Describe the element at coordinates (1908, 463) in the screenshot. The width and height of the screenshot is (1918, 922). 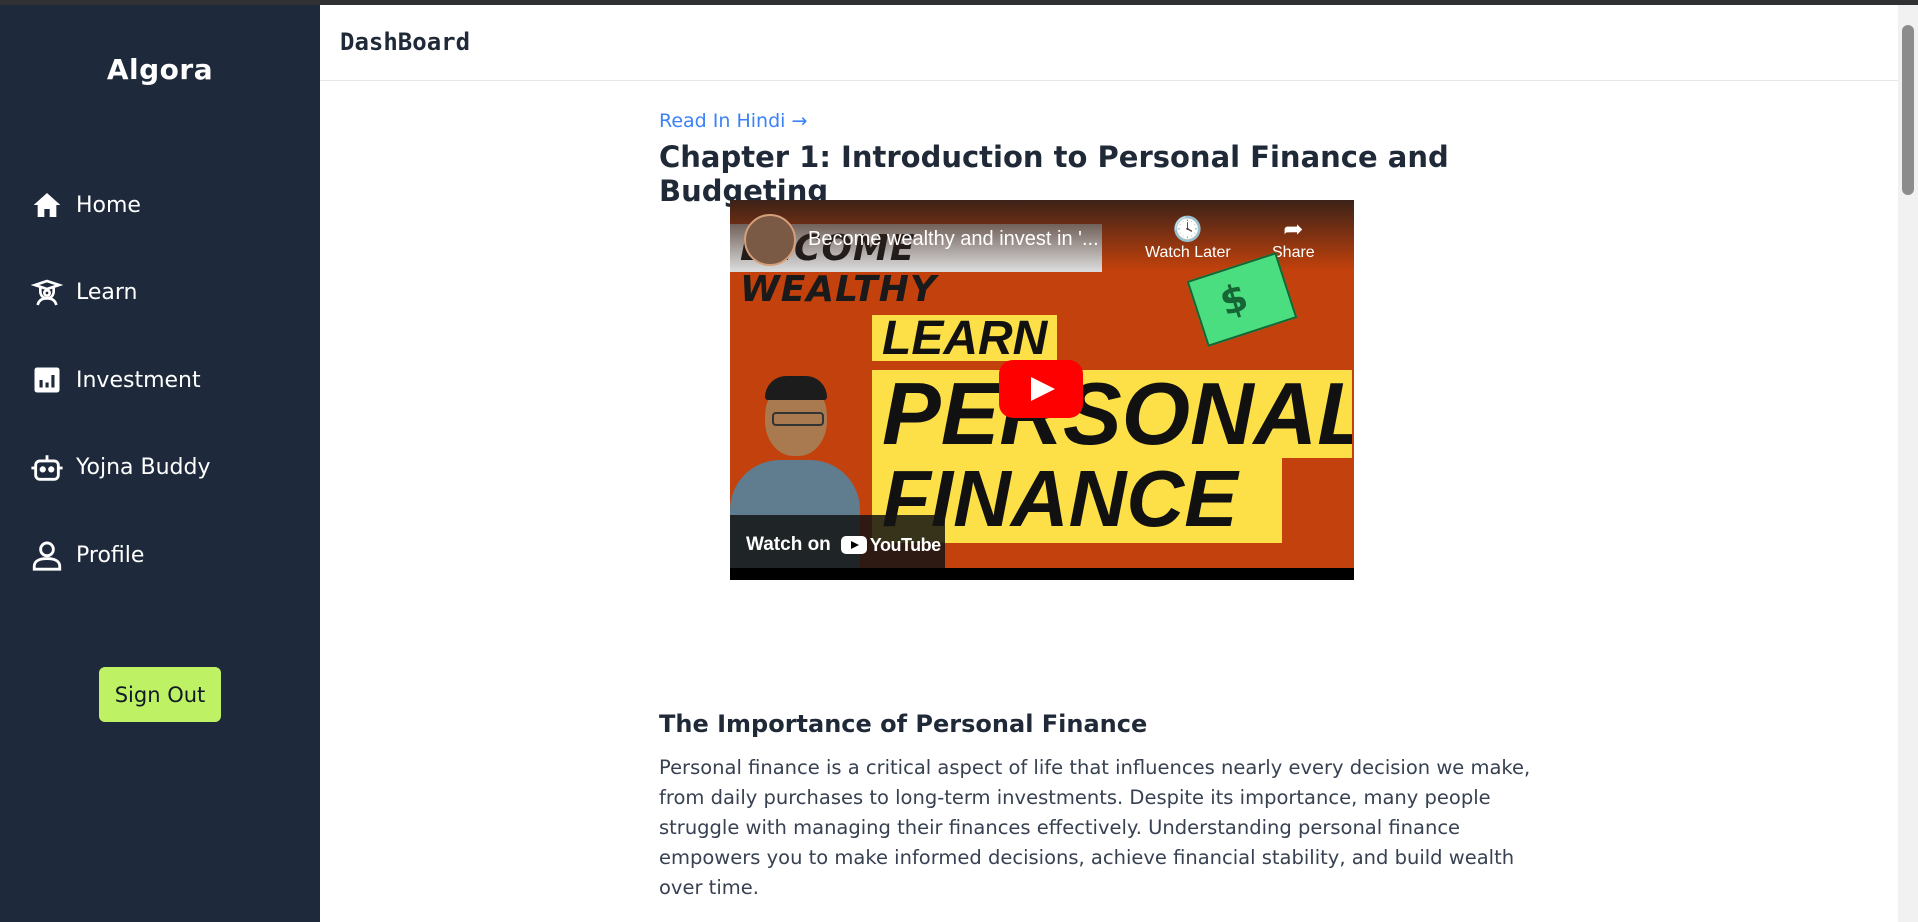
I see `page-scrollbar` at that location.